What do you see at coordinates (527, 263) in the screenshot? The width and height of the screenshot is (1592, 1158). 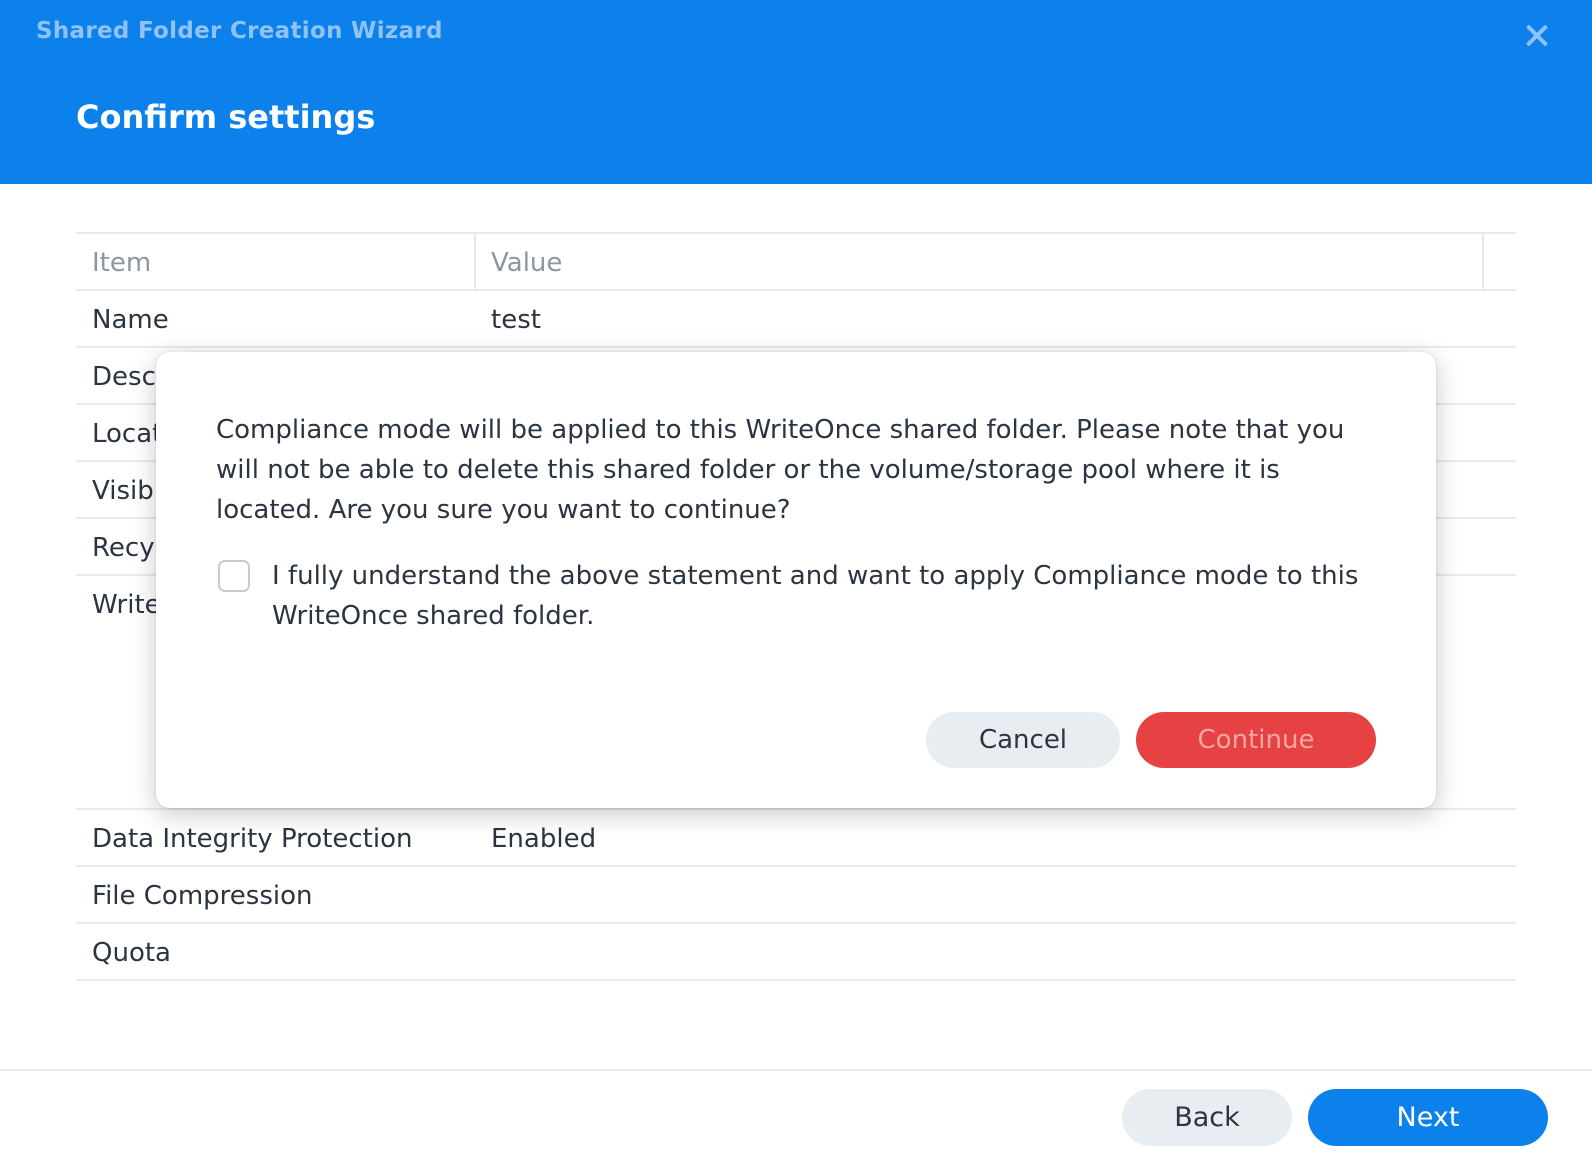 I see `column-header-value: Value` at bounding box center [527, 263].